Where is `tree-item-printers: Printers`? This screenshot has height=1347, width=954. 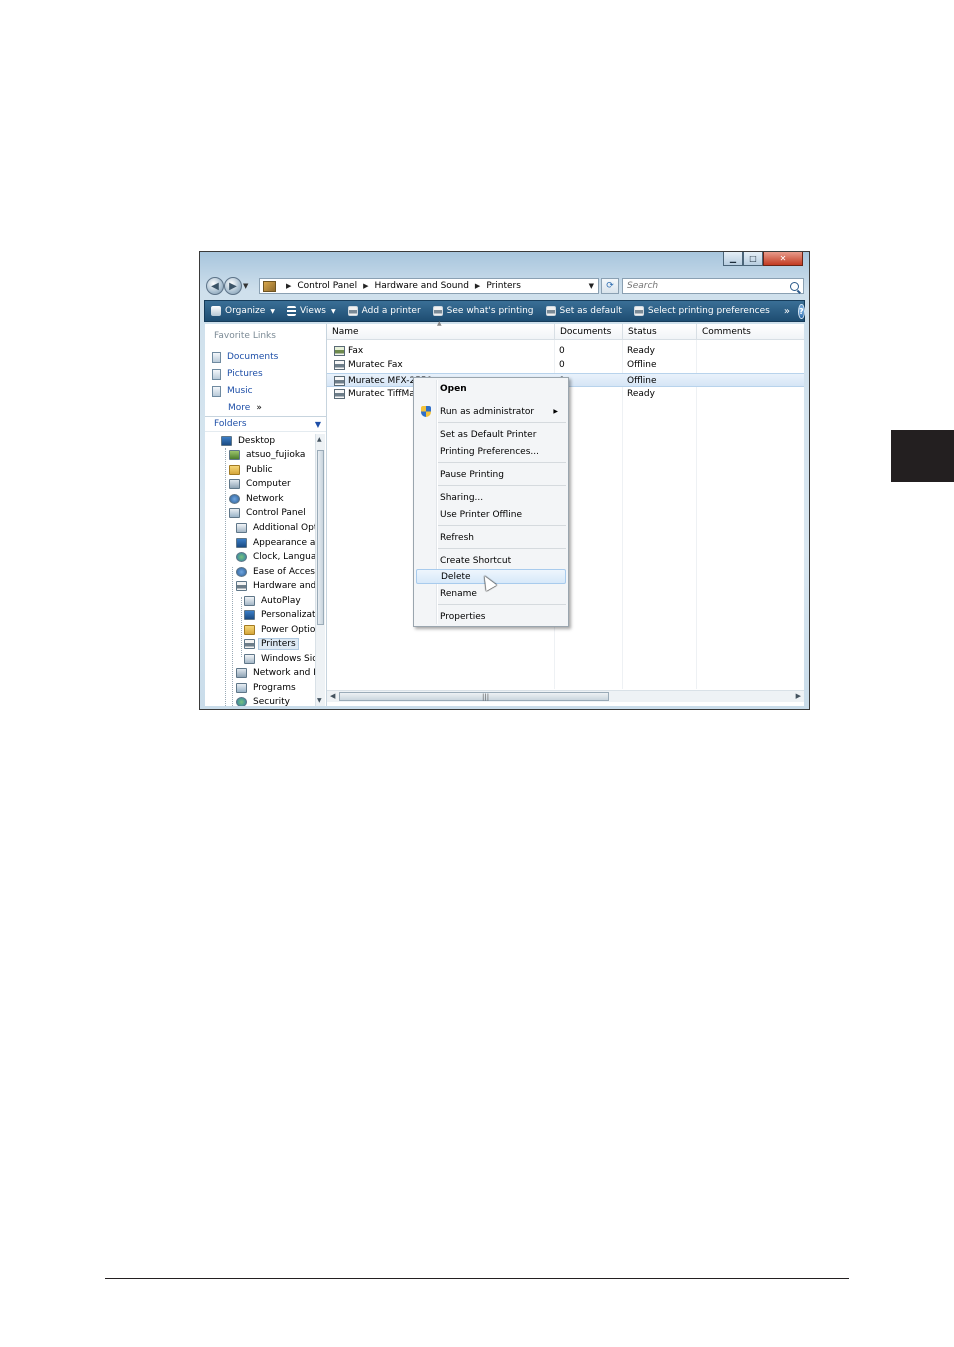 tree-item-printers: Printers is located at coordinates (271, 644).